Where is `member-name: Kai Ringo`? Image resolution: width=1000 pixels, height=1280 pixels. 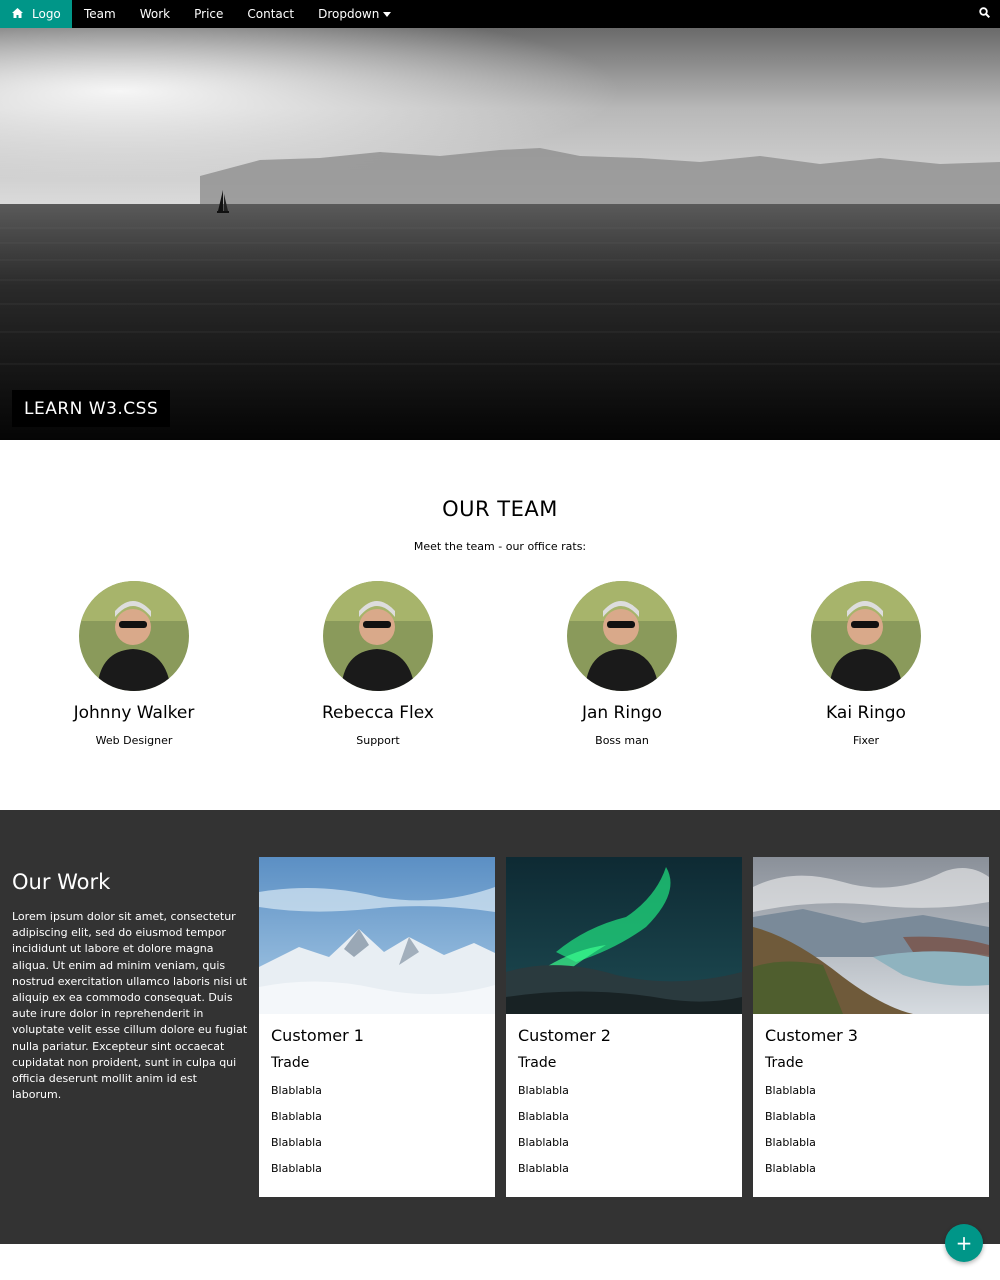 member-name: Kai Ringo is located at coordinates (866, 713).